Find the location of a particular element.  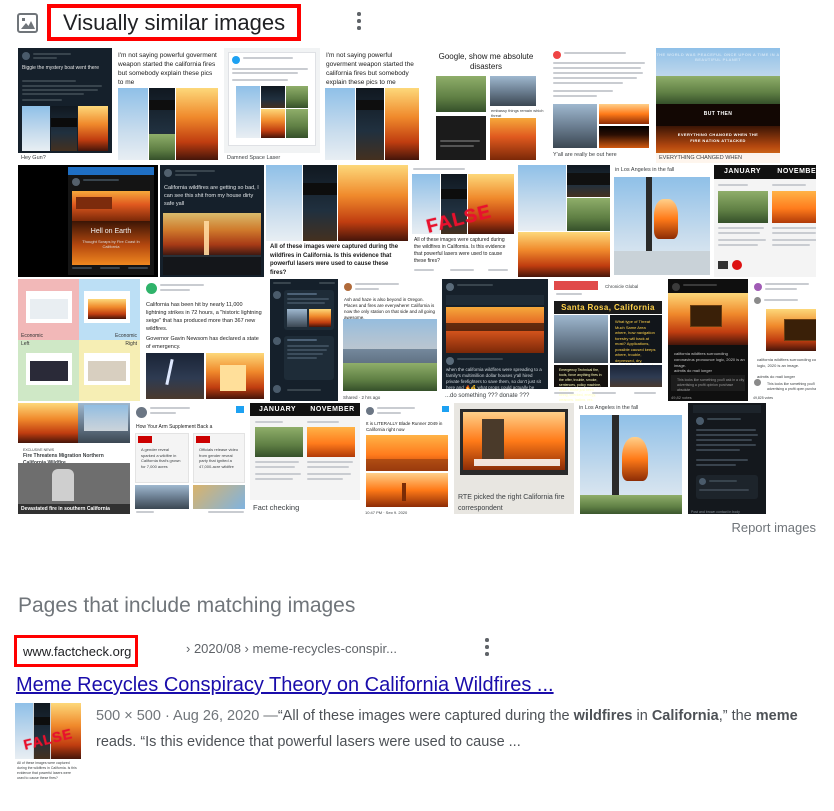

grid-image-dark-thread-screenshot is located at coordinates (304, 340).